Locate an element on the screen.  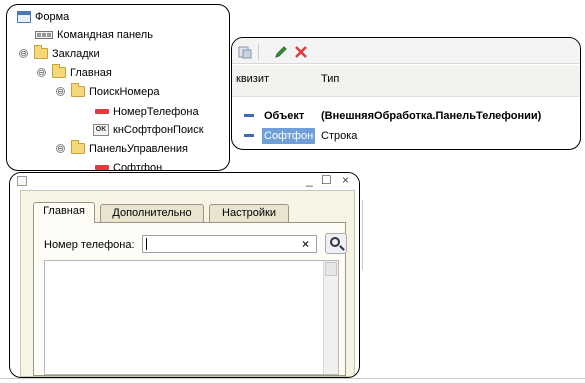
tree-item-control-panel: ⊖ ПанельУправления is located at coordinates (122, 148).